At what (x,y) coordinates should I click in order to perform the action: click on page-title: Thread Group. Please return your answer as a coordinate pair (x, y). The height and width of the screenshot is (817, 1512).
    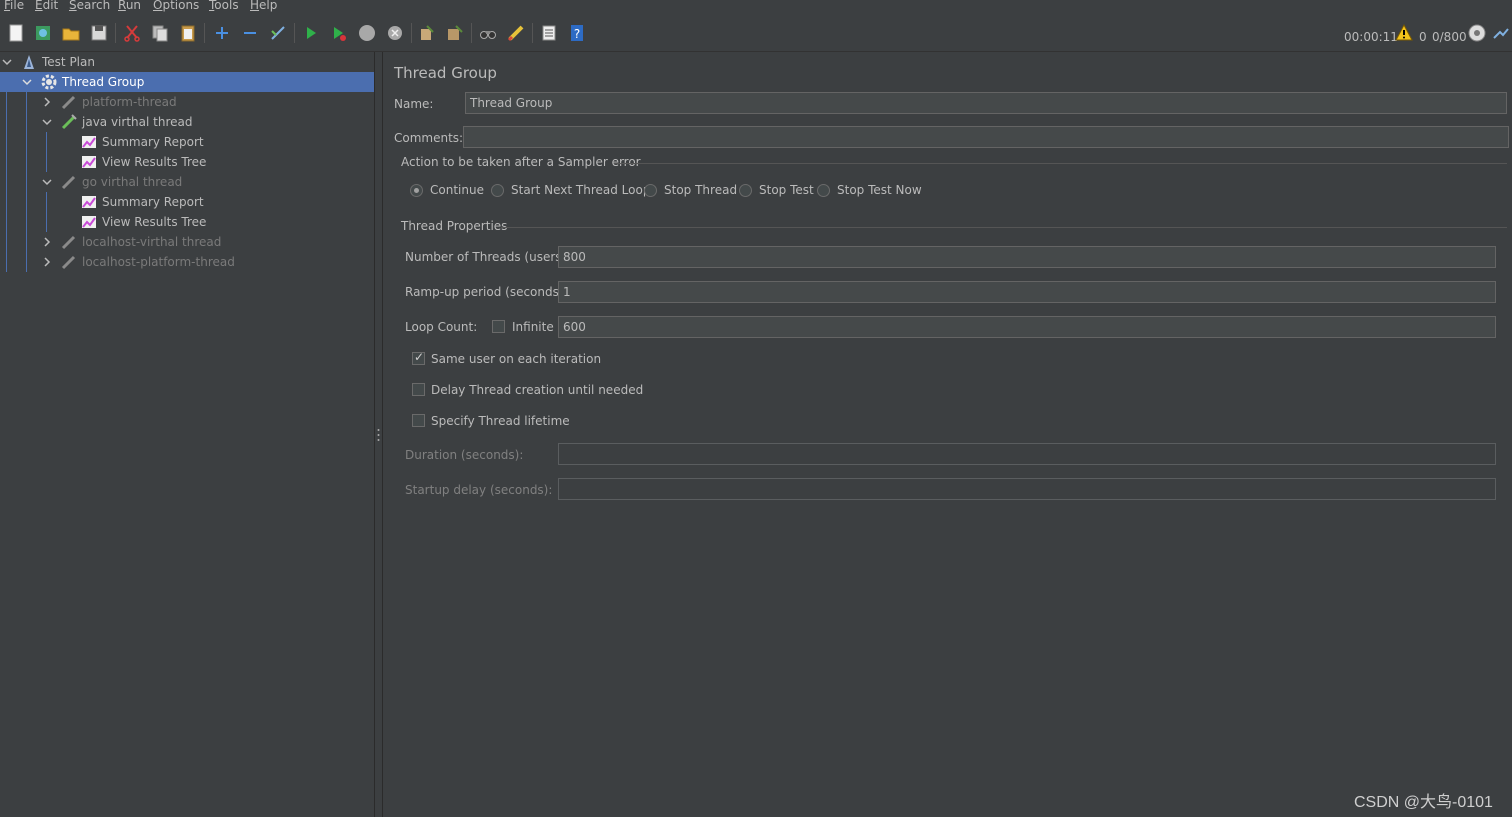
    Looking at the image, I should click on (445, 73).